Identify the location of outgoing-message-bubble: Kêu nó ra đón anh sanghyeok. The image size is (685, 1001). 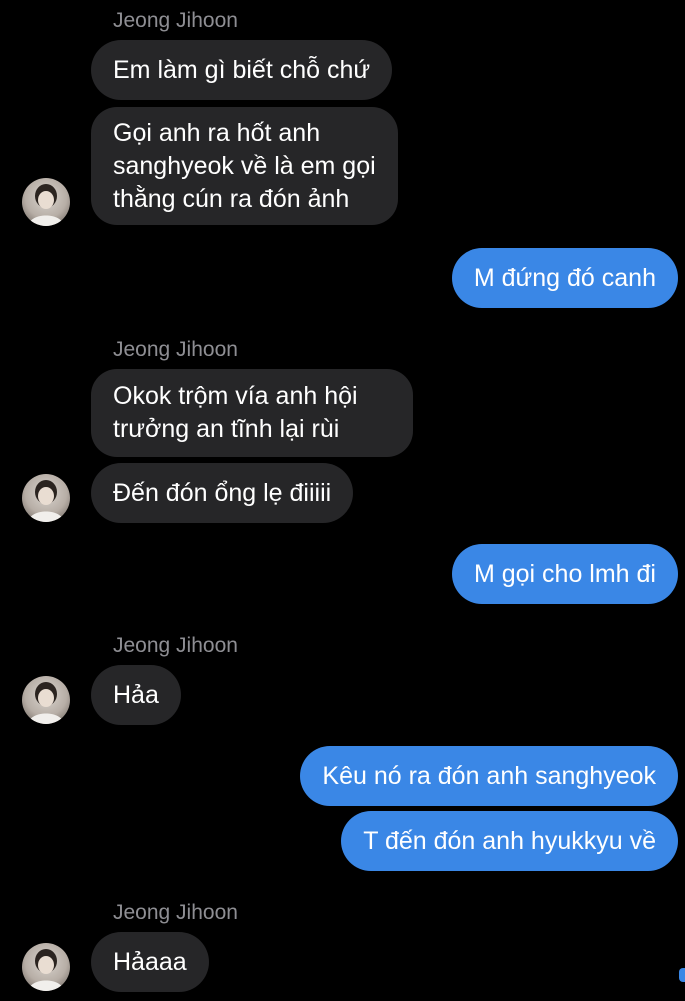
(489, 776).